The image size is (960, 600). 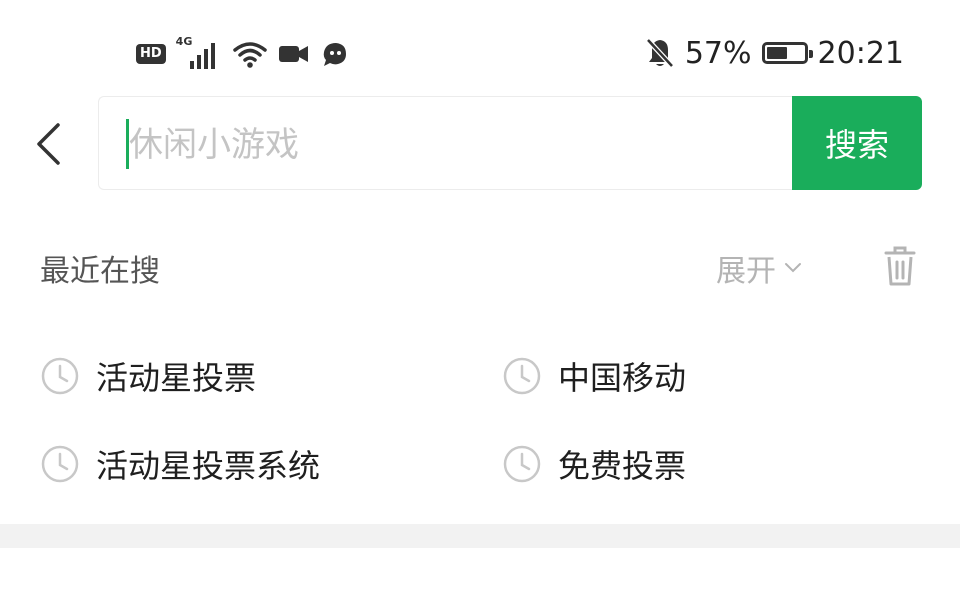 I want to click on battery-tip, so click(x=810, y=54).